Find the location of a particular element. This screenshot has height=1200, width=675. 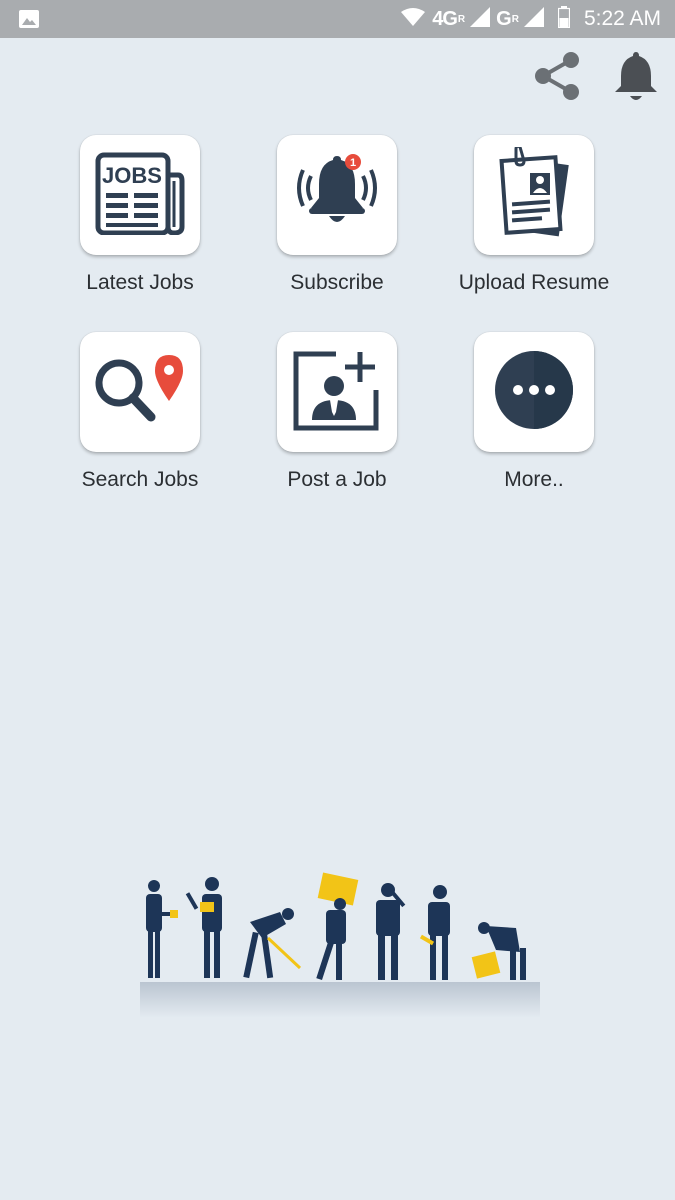

menu-item-upload-resume: Upload Resume is located at coordinates (534, 215).